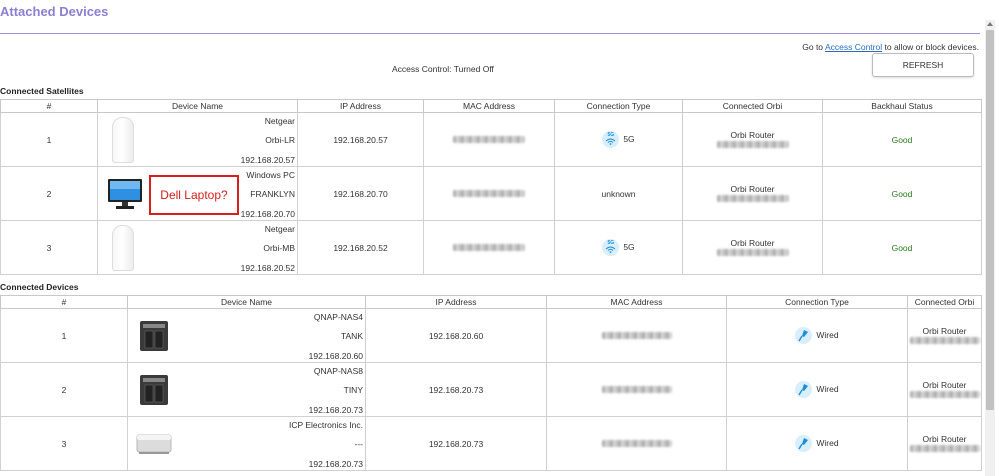 The image size is (999, 476). I want to click on page-title: Attached Devices, so click(54, 11).